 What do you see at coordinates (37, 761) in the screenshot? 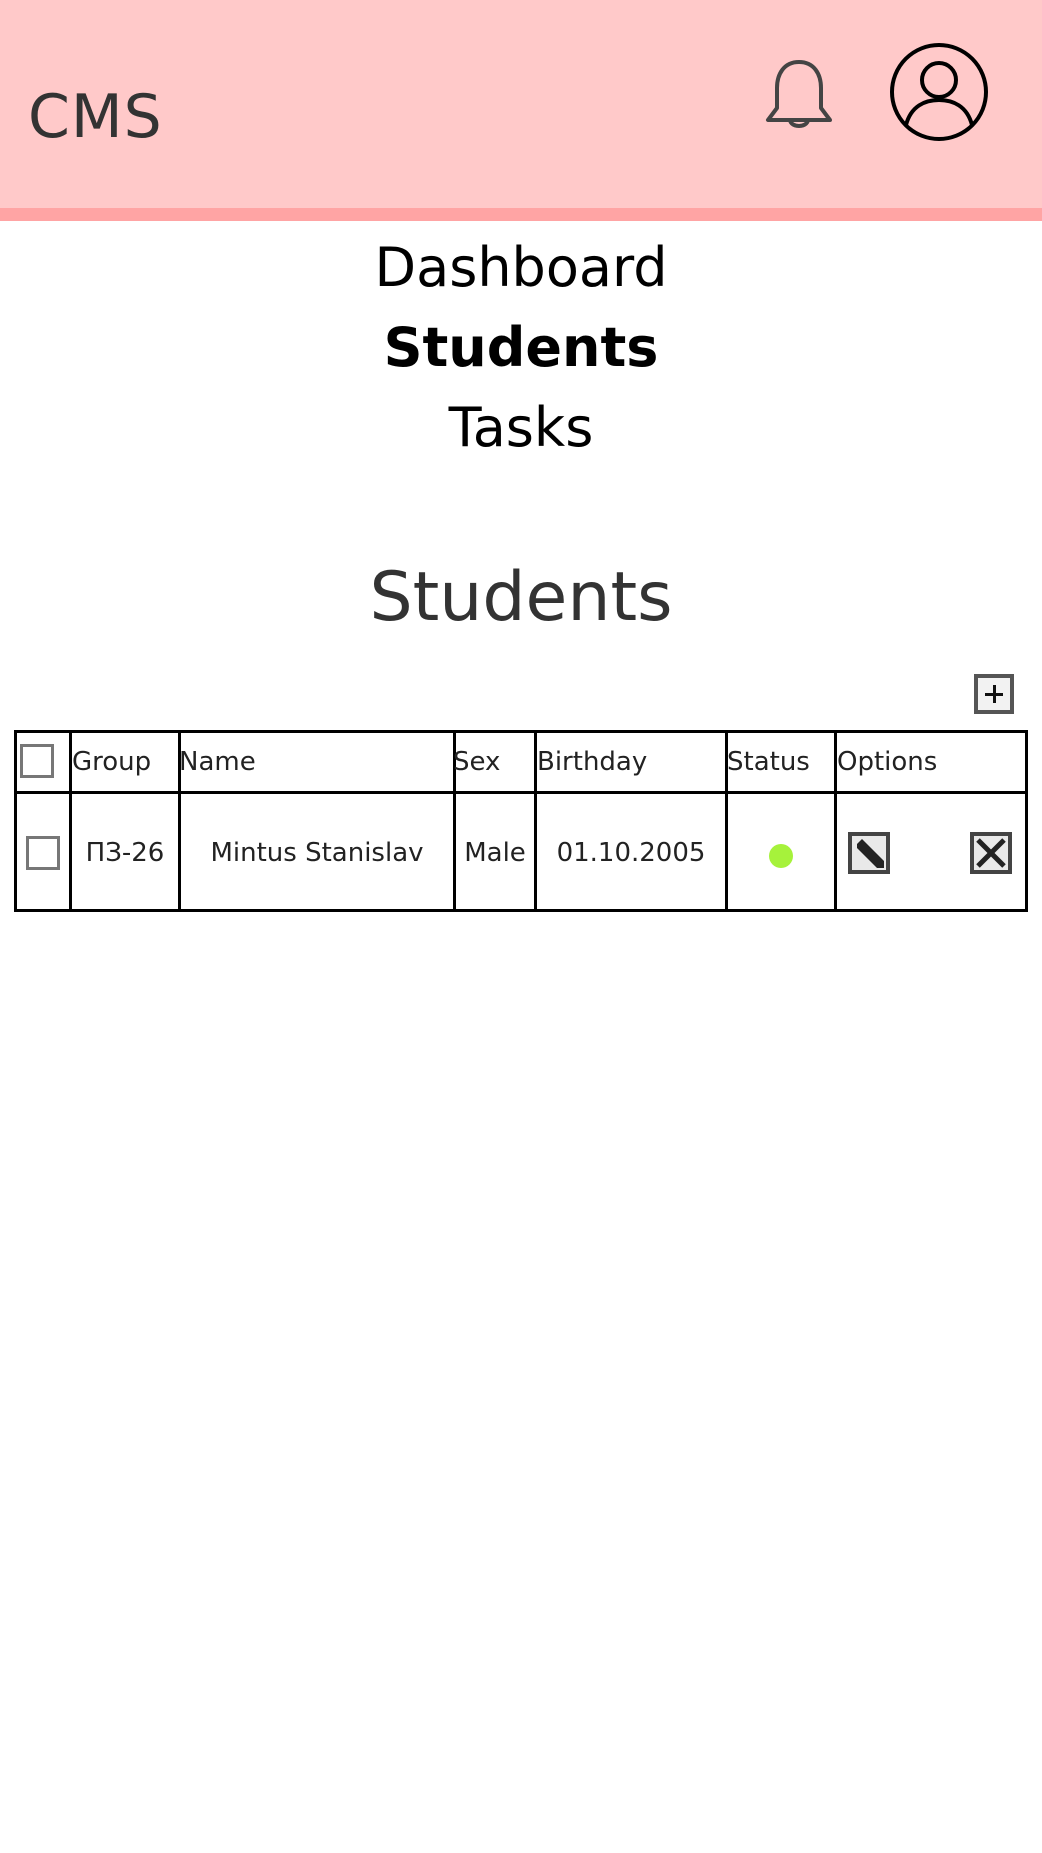
I see `select-all-checkbox` at bounding box center [37, 761].